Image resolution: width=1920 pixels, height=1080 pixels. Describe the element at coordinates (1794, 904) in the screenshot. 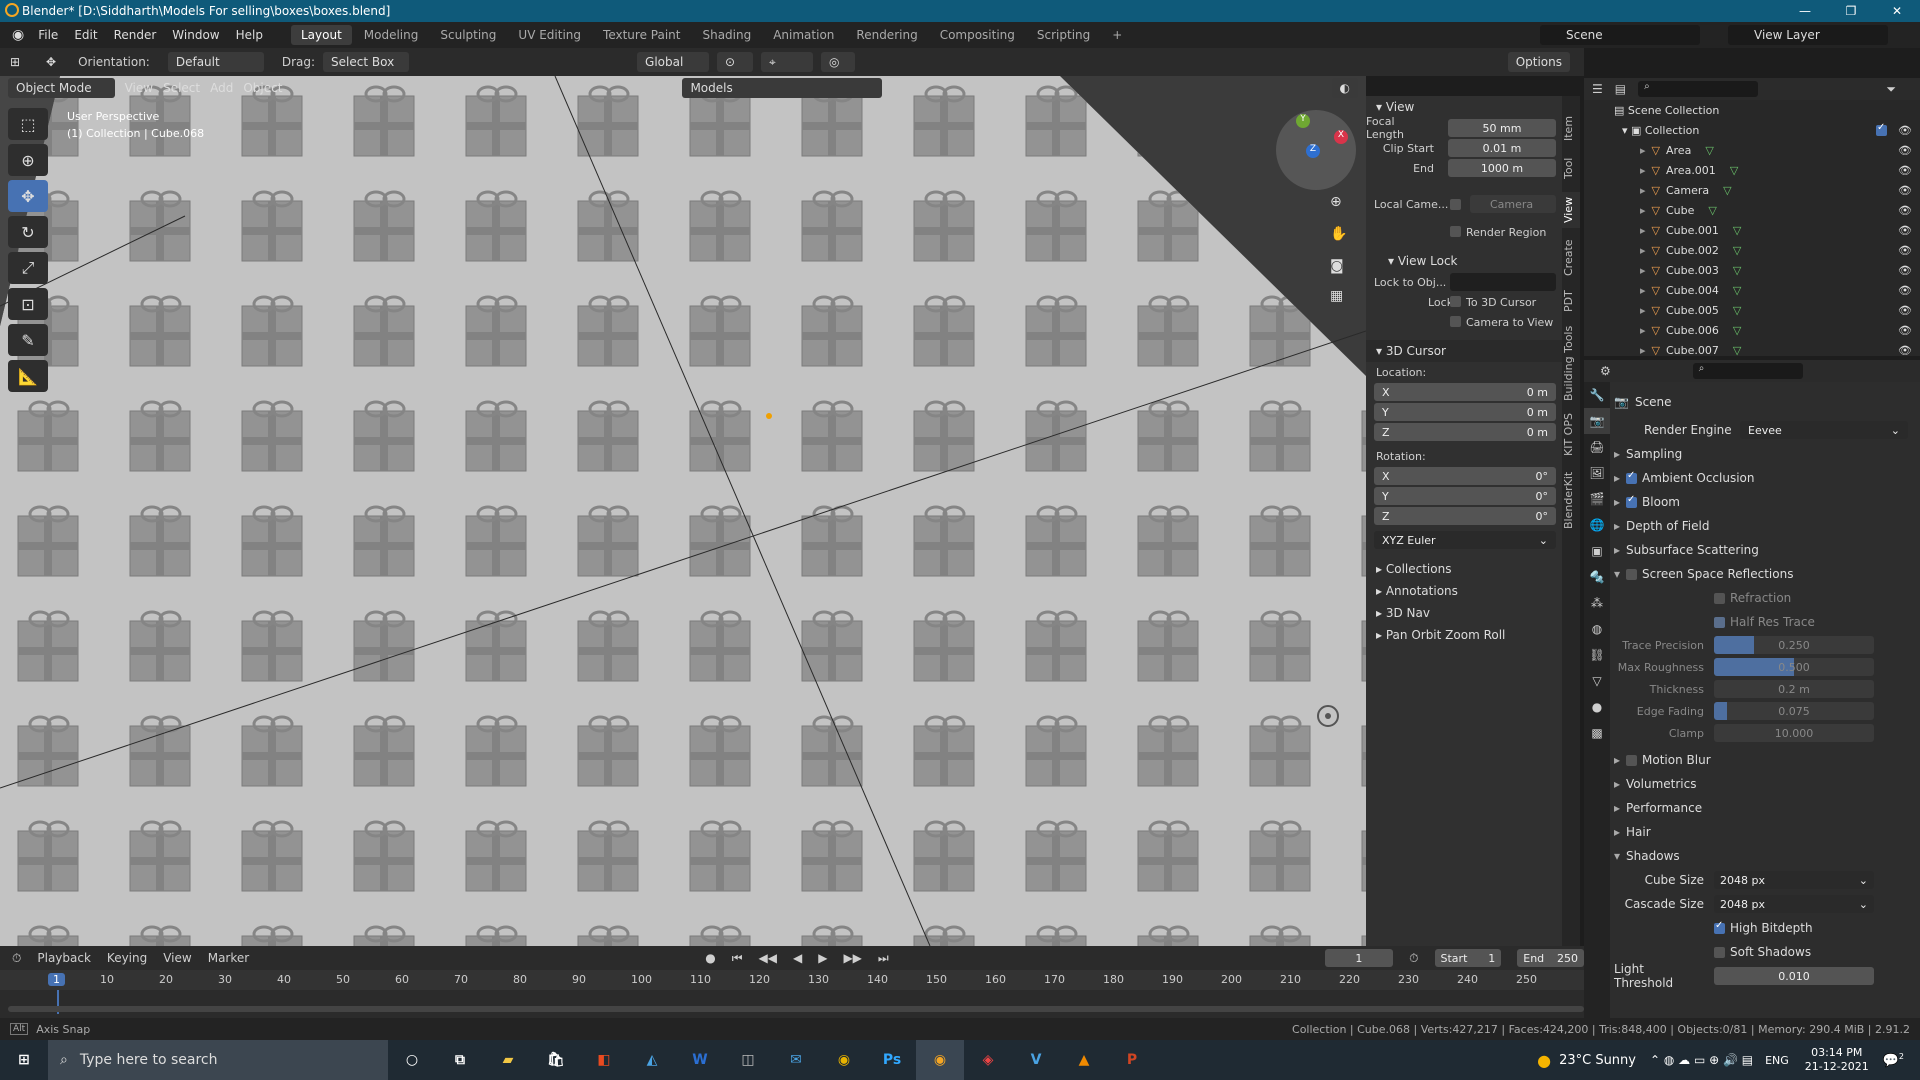

I see `cascade-size-dropdown: 2048 px ⌄` at that location.